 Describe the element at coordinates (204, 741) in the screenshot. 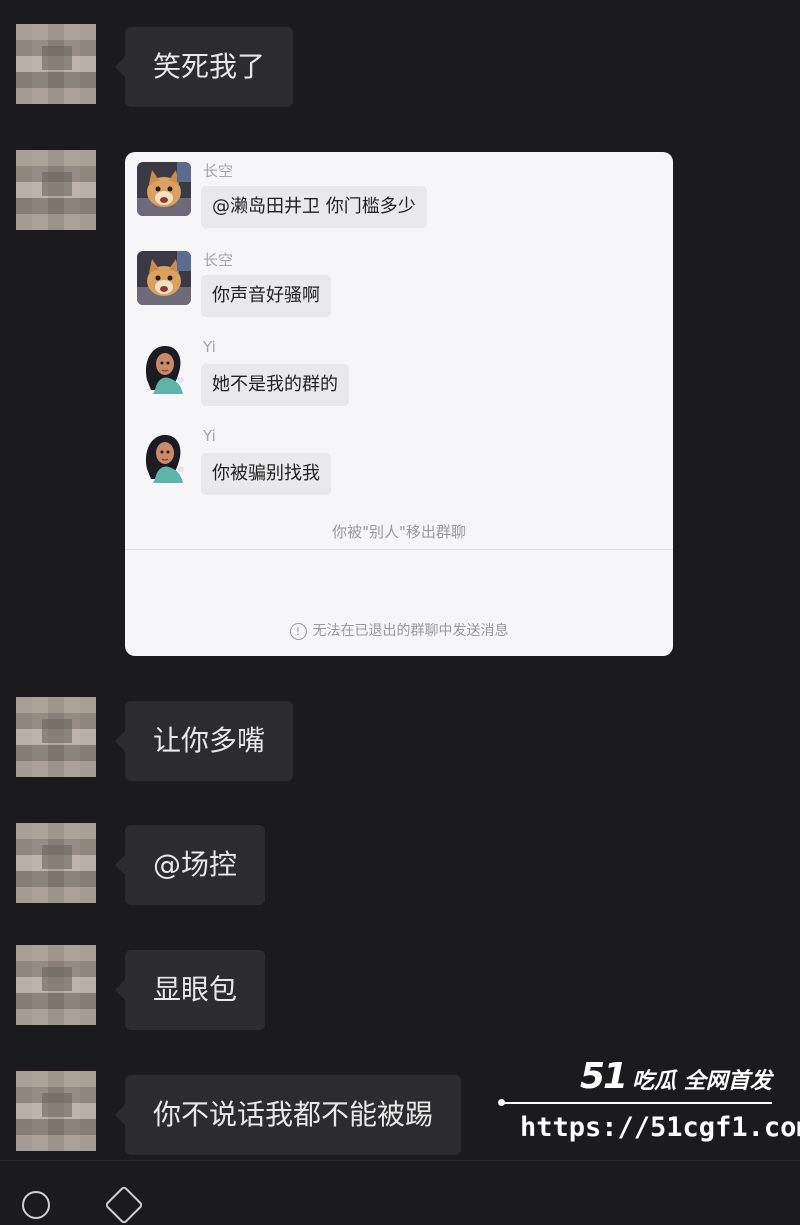

I see `message-bubble: 让你多嘴` at that location.